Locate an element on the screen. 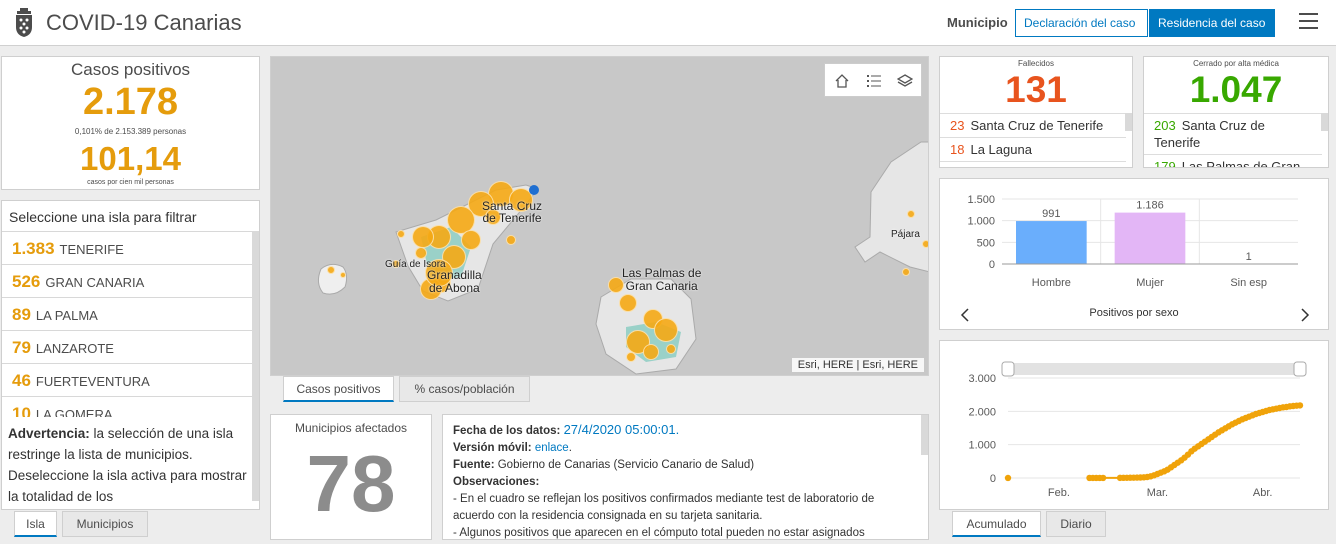 The image size is (1336, 544). sexo-chart-title: Positivos por sexo is located at coordinates (1134, 313).